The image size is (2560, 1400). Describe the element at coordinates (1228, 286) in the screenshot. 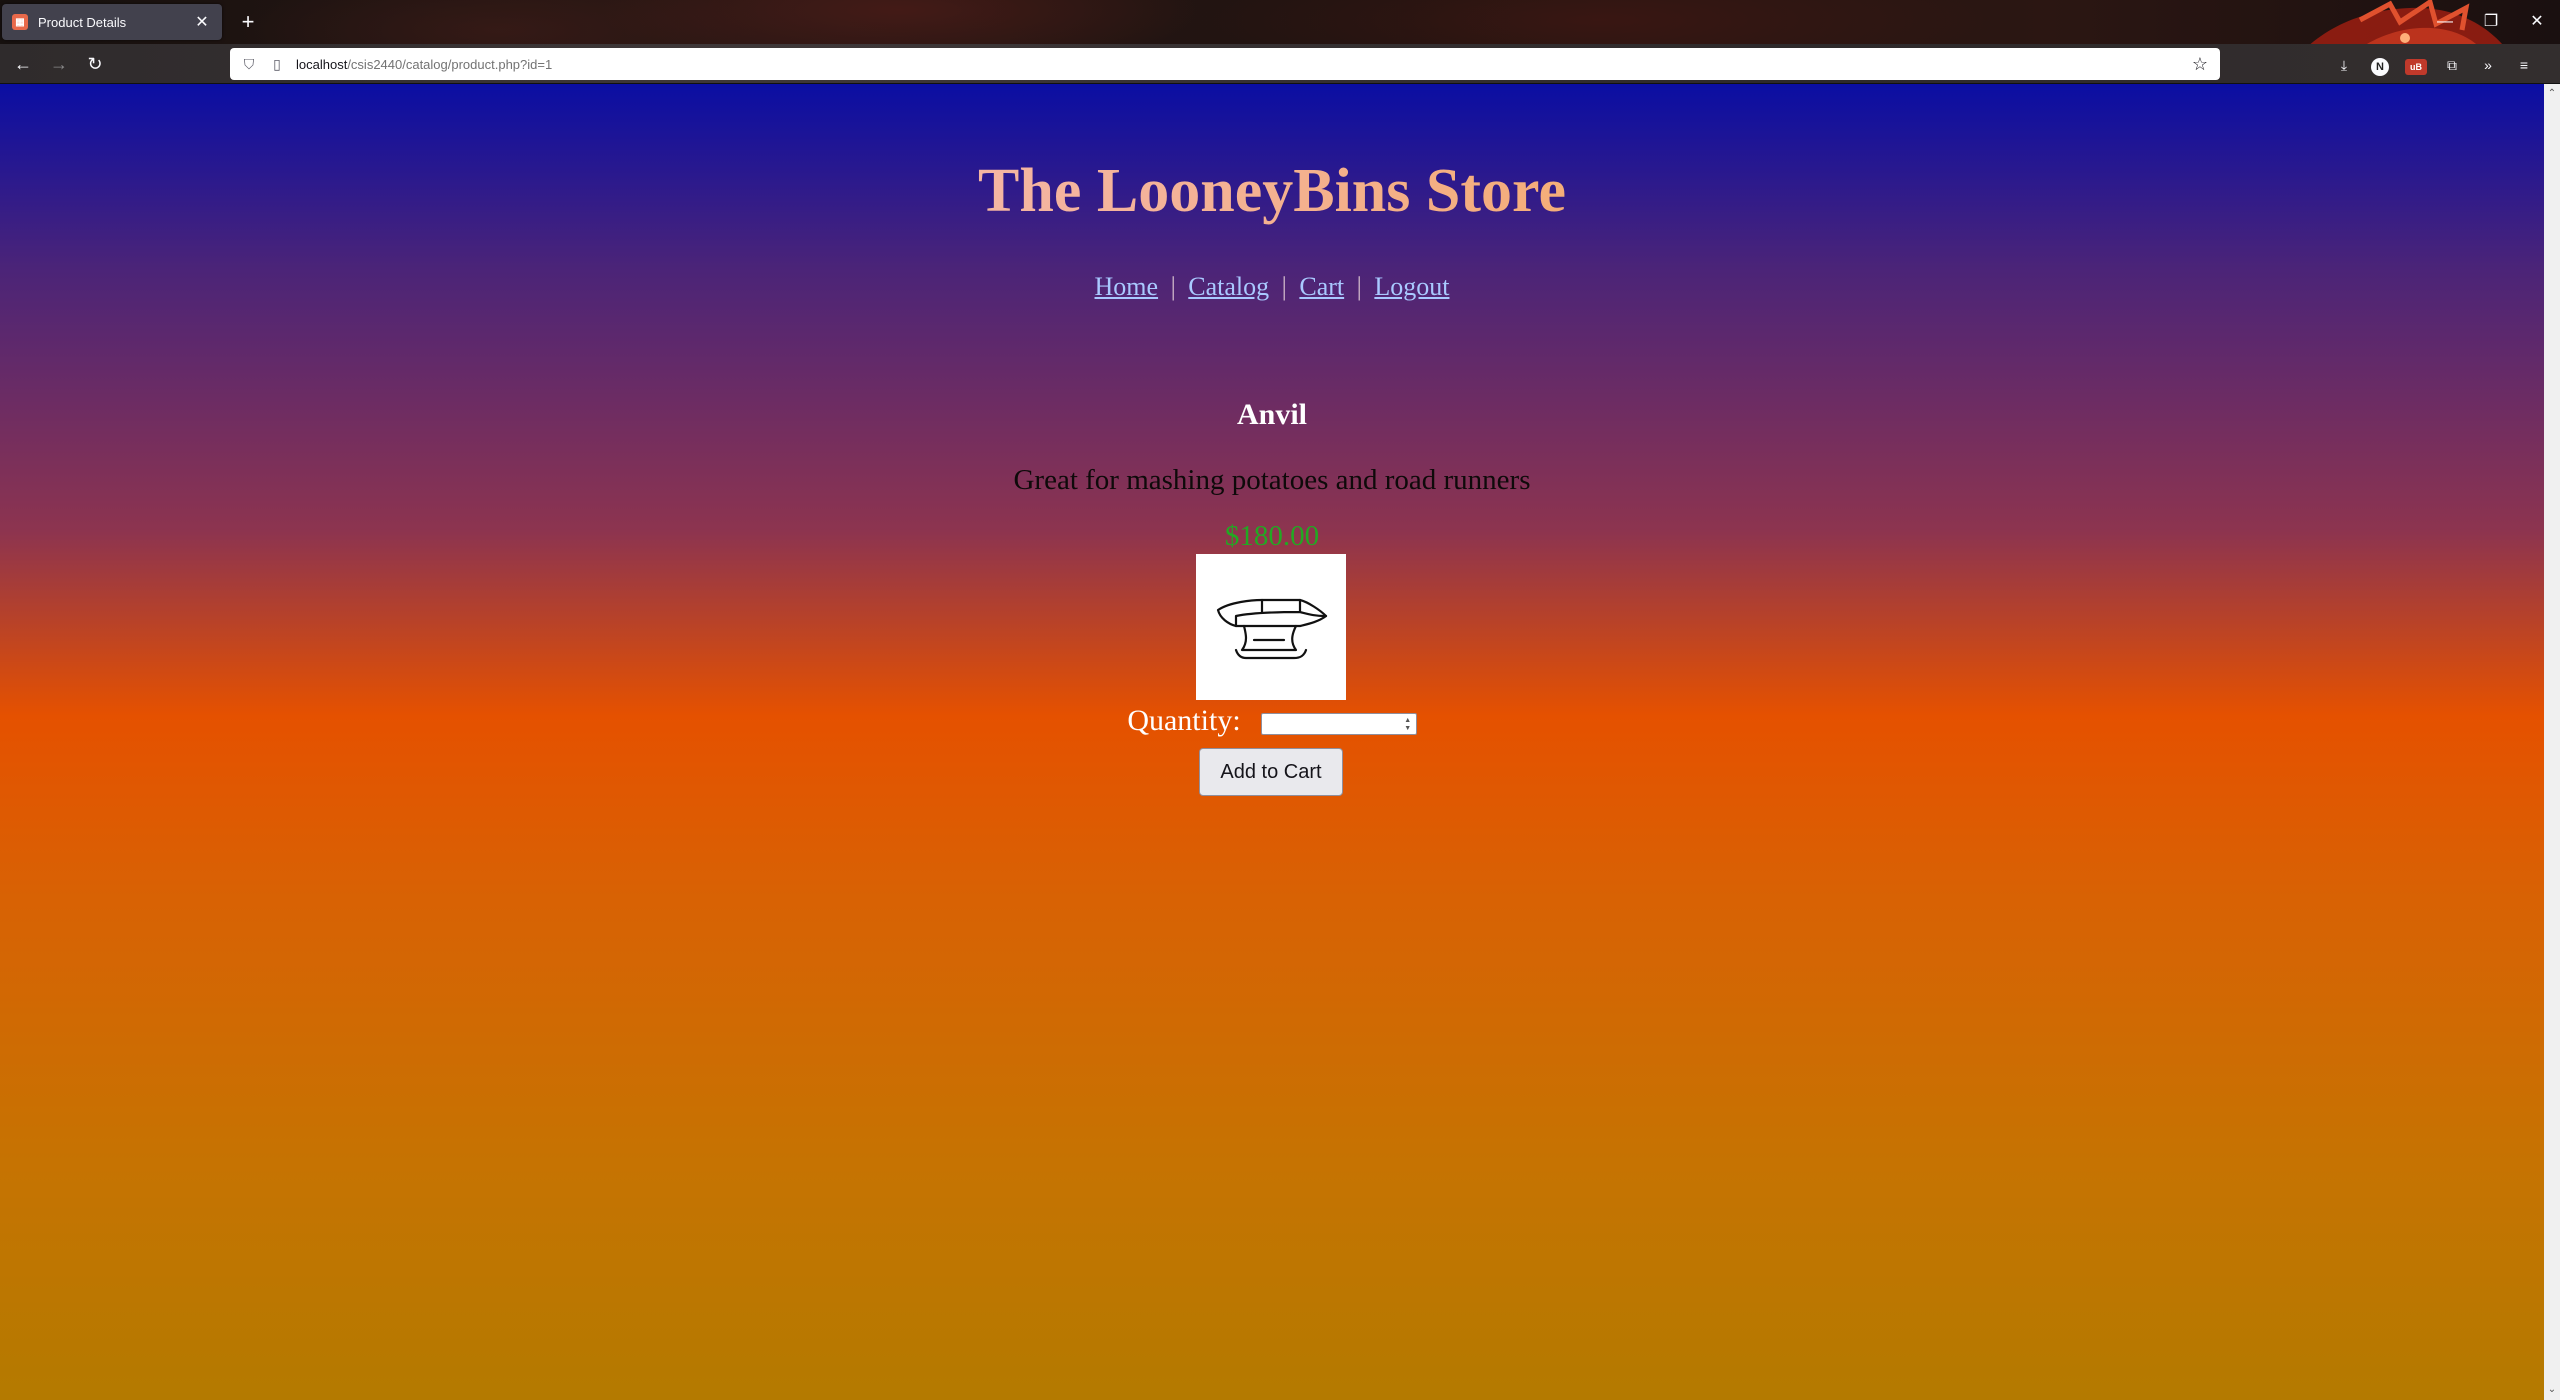

I see `nav-link-catalog: Catalog` at that location.